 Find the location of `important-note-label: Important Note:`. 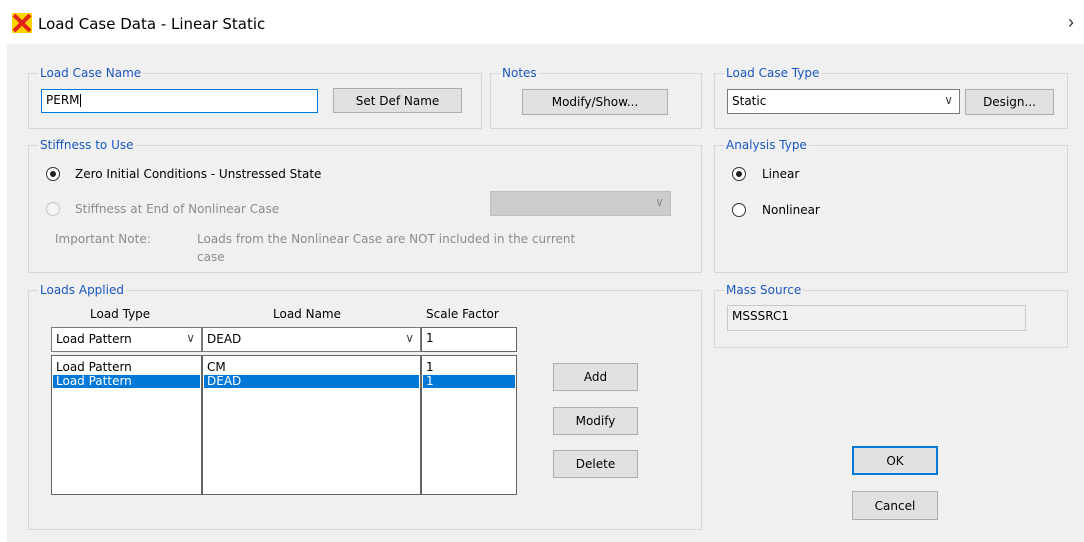

important-note-label: Important Note: is located at coordinates (103, 239).